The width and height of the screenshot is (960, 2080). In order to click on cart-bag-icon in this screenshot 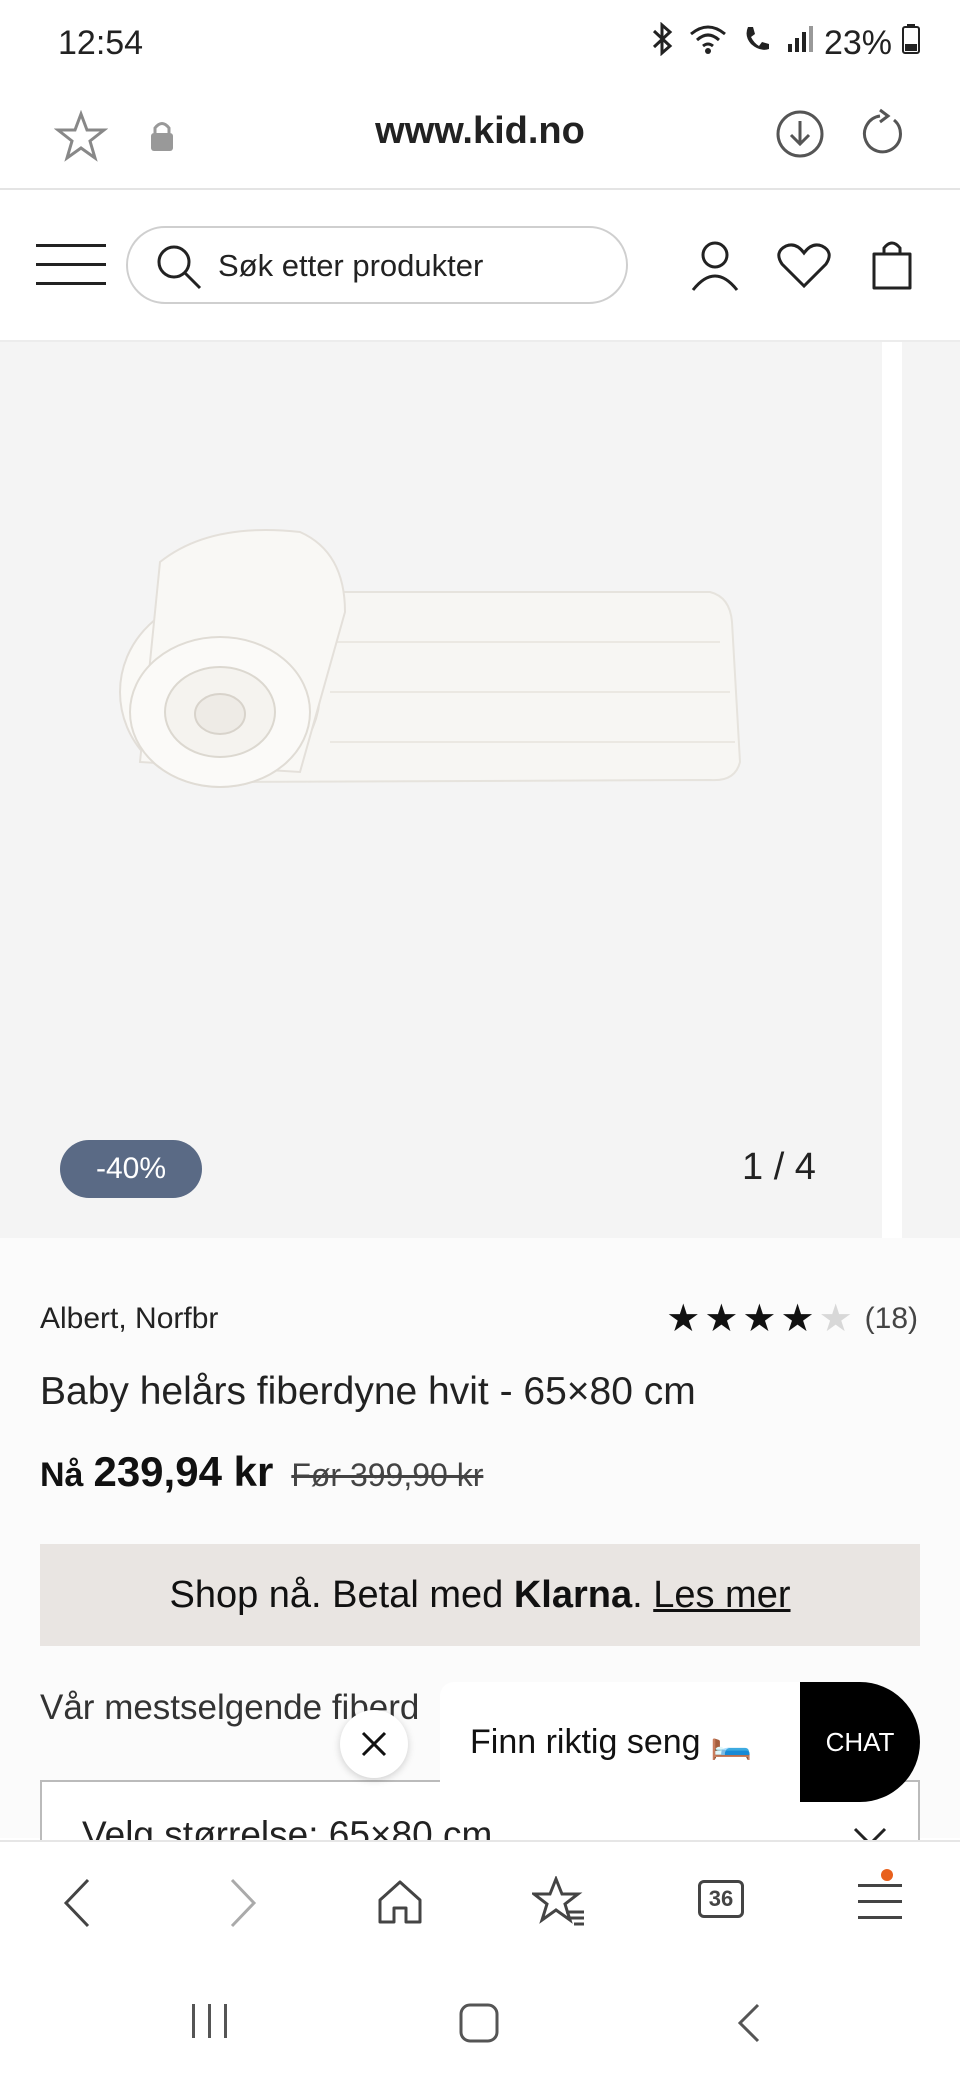, I will do `click(892, 265)`.